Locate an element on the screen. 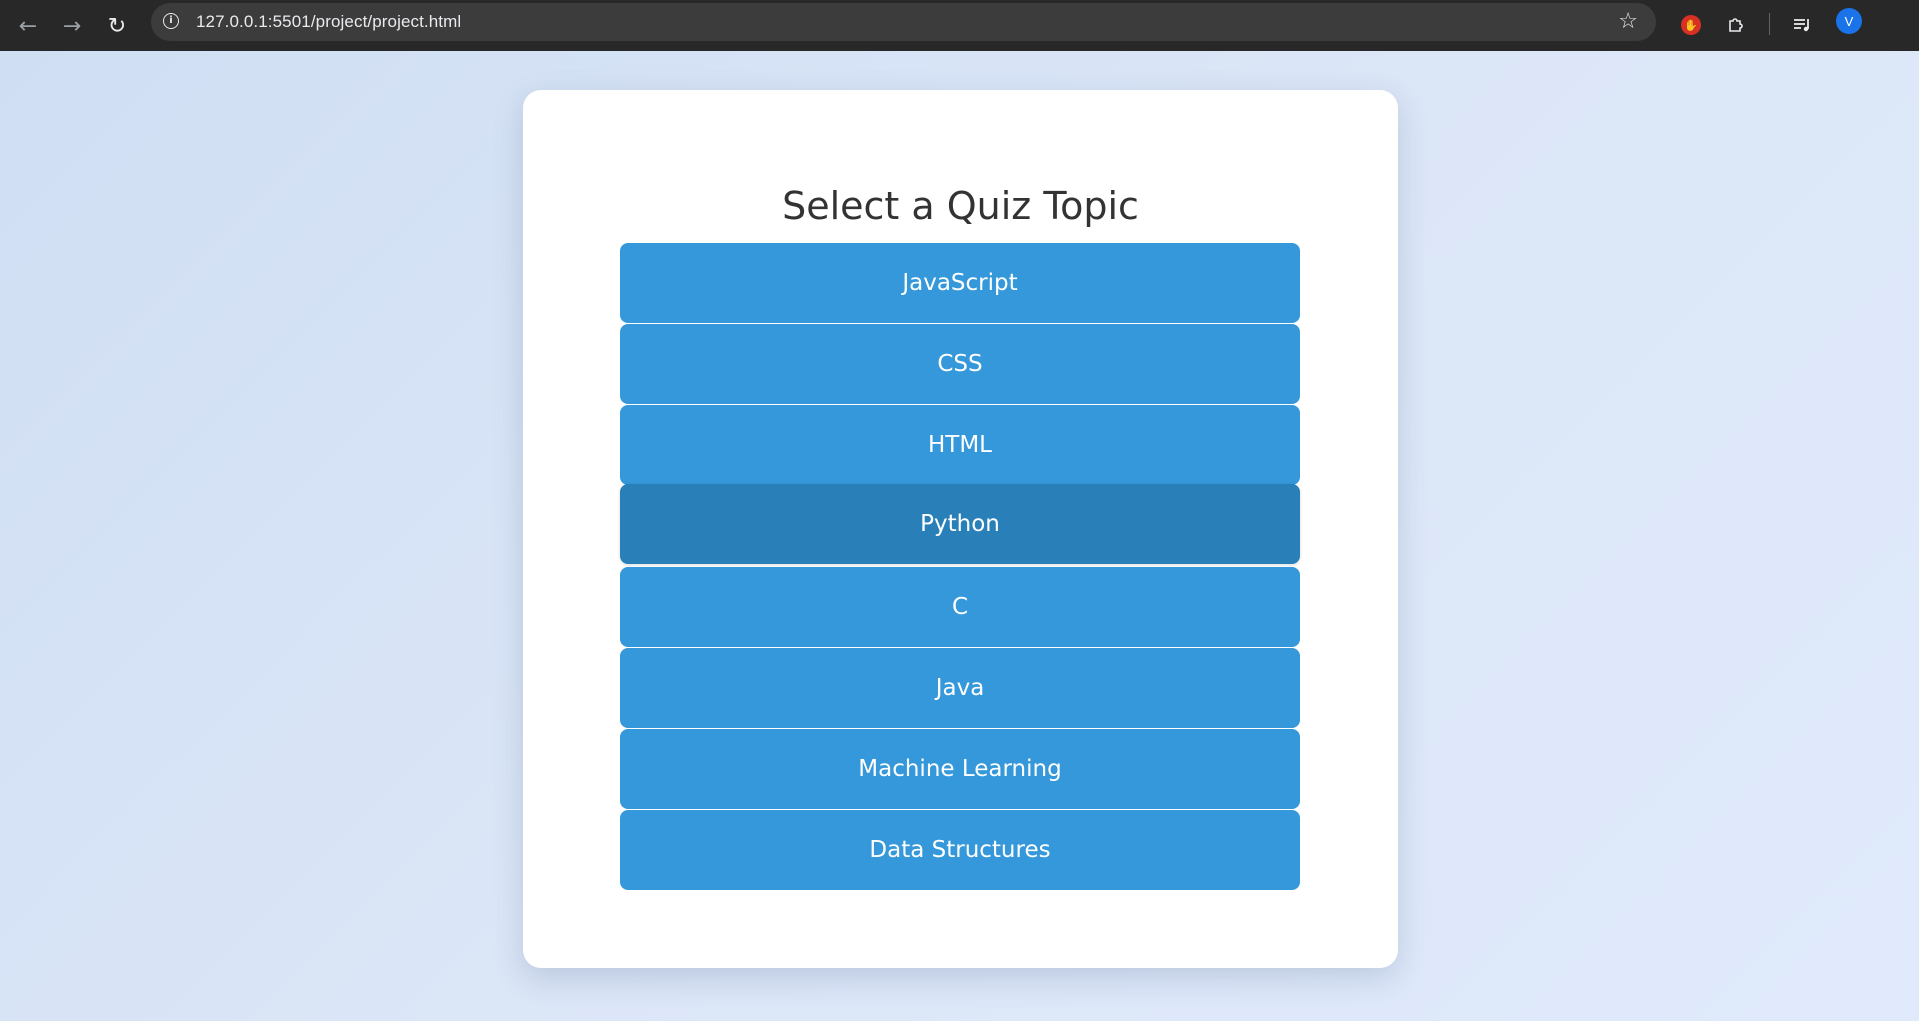 This screenshot has height=1021, width=1919. topic-button-java: Java is located at coordinates (960, 688).